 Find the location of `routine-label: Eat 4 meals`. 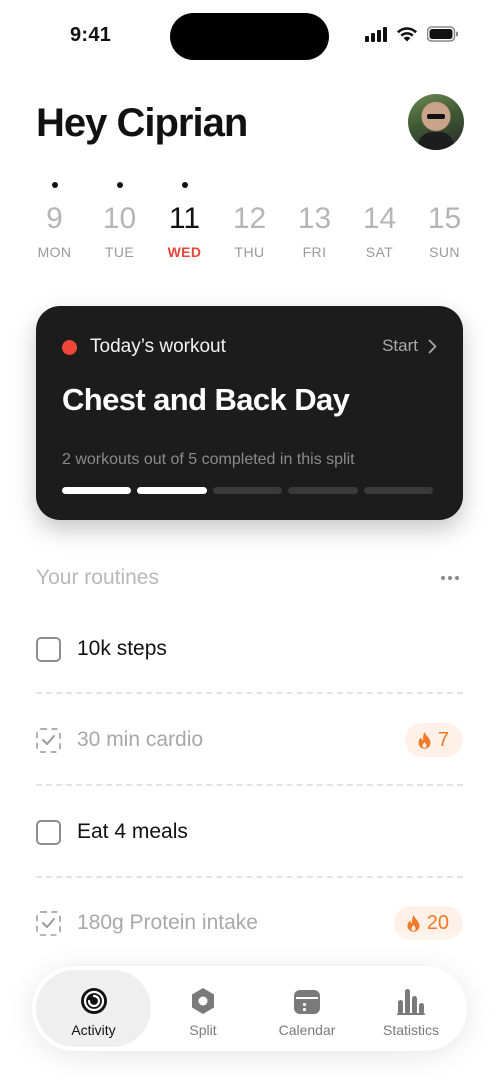

routine-label: Eat 4 meals is located at coordinates (132, 831).